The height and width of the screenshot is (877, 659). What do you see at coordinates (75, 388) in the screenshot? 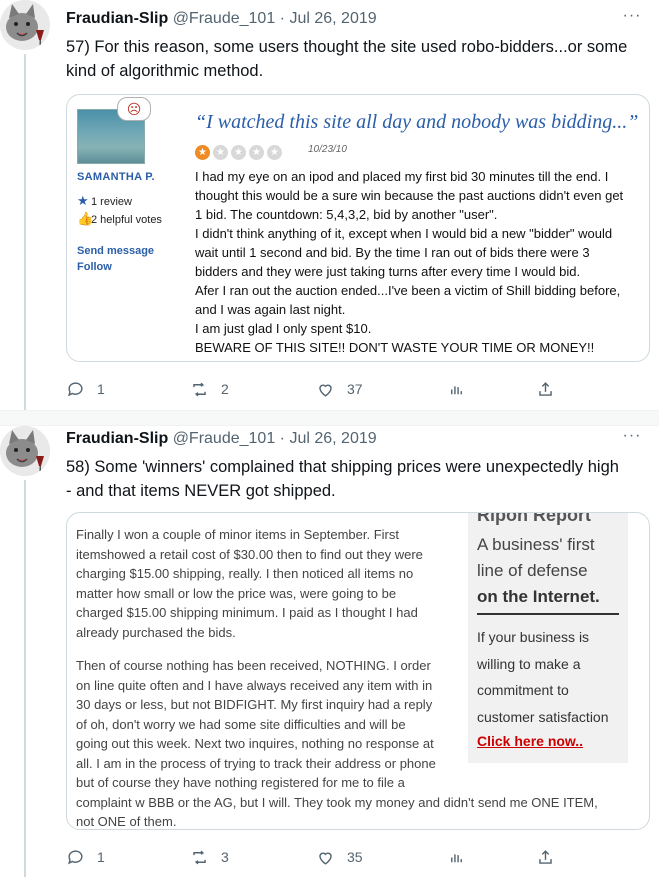
I see `reply-icon` at bounding box center [75, 388].